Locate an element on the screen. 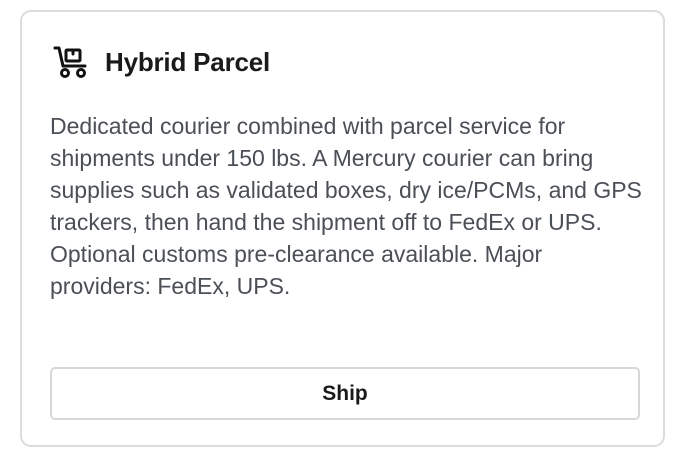  ship-button: Ship is located at coordinates (345, 393).